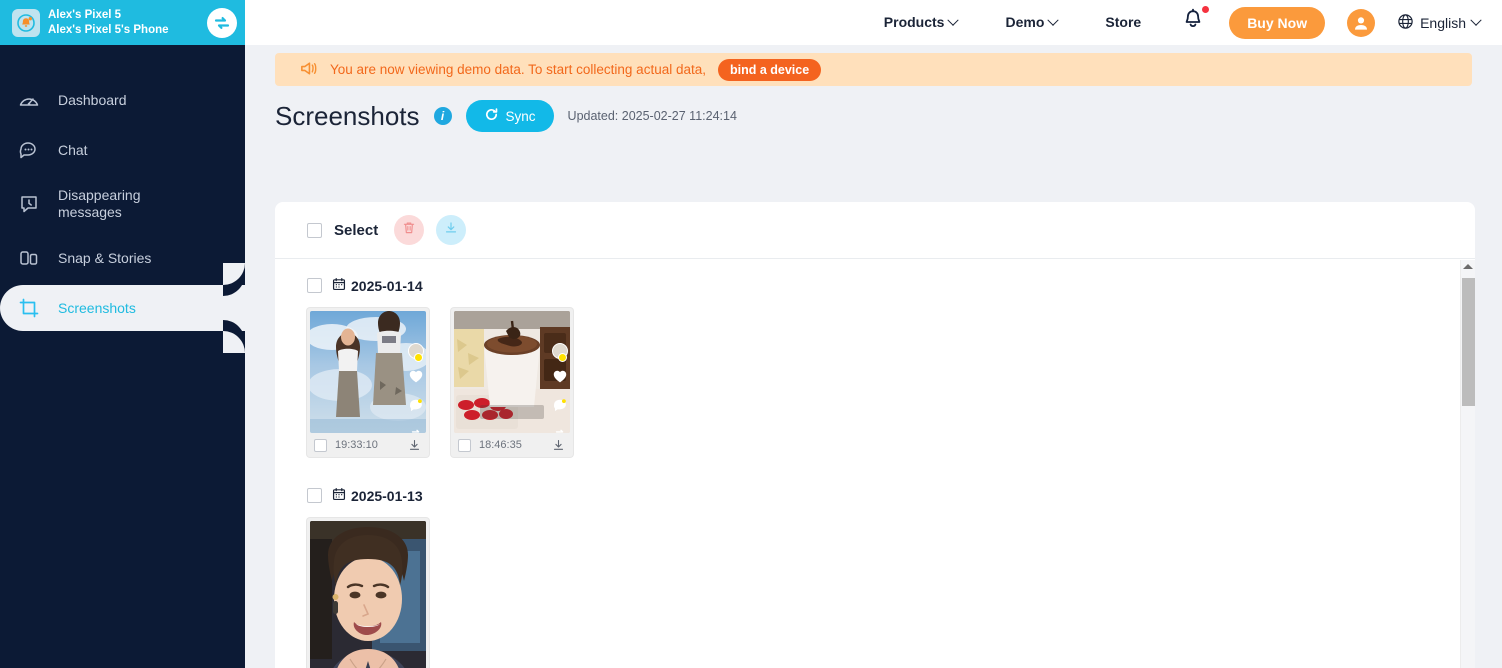  Describe the element at coordinates (105, 257) in the screenshot. I see `sidebar-item-label: Snap & Stories` at that location.